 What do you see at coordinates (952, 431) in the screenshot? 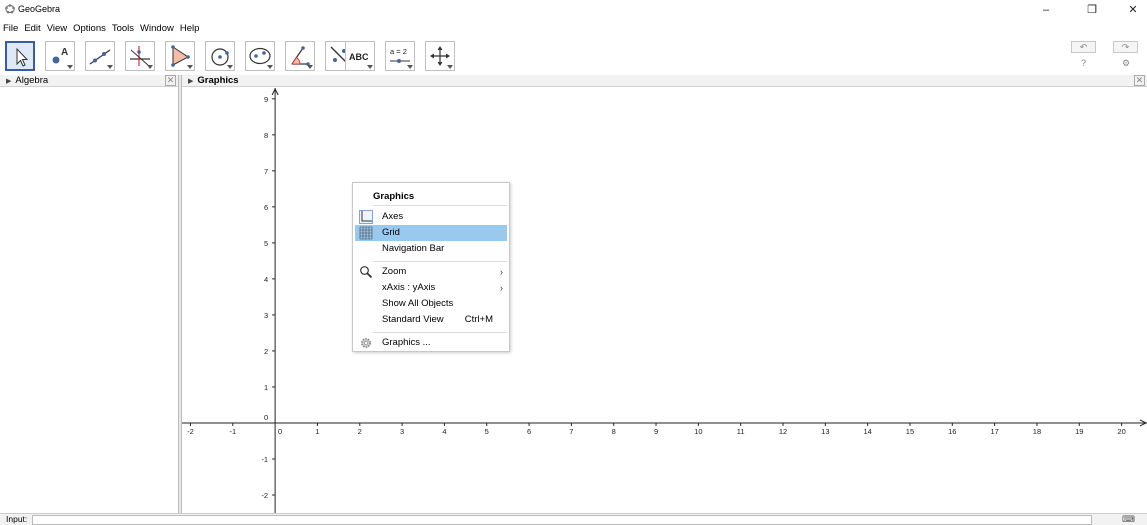
I see `x-tick-label: 16` at bounding box center [952, 431].